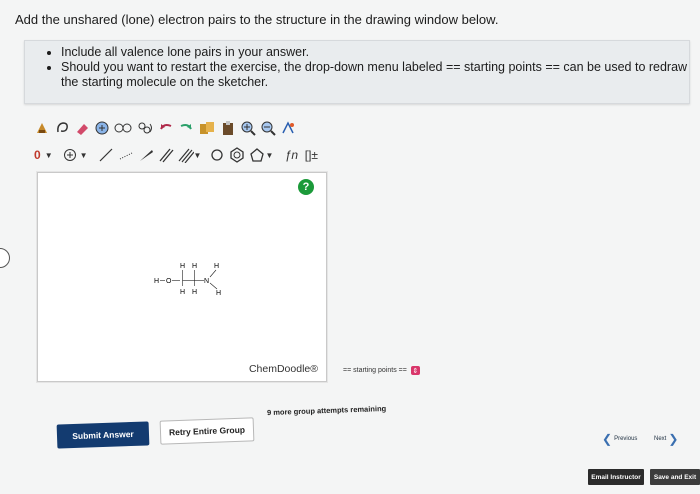 The image size is (700, 494). What do you see at coordinates (102, 128) in the screenshot?
I see `zoom-fit-icon` at bounding box center [102, 128].